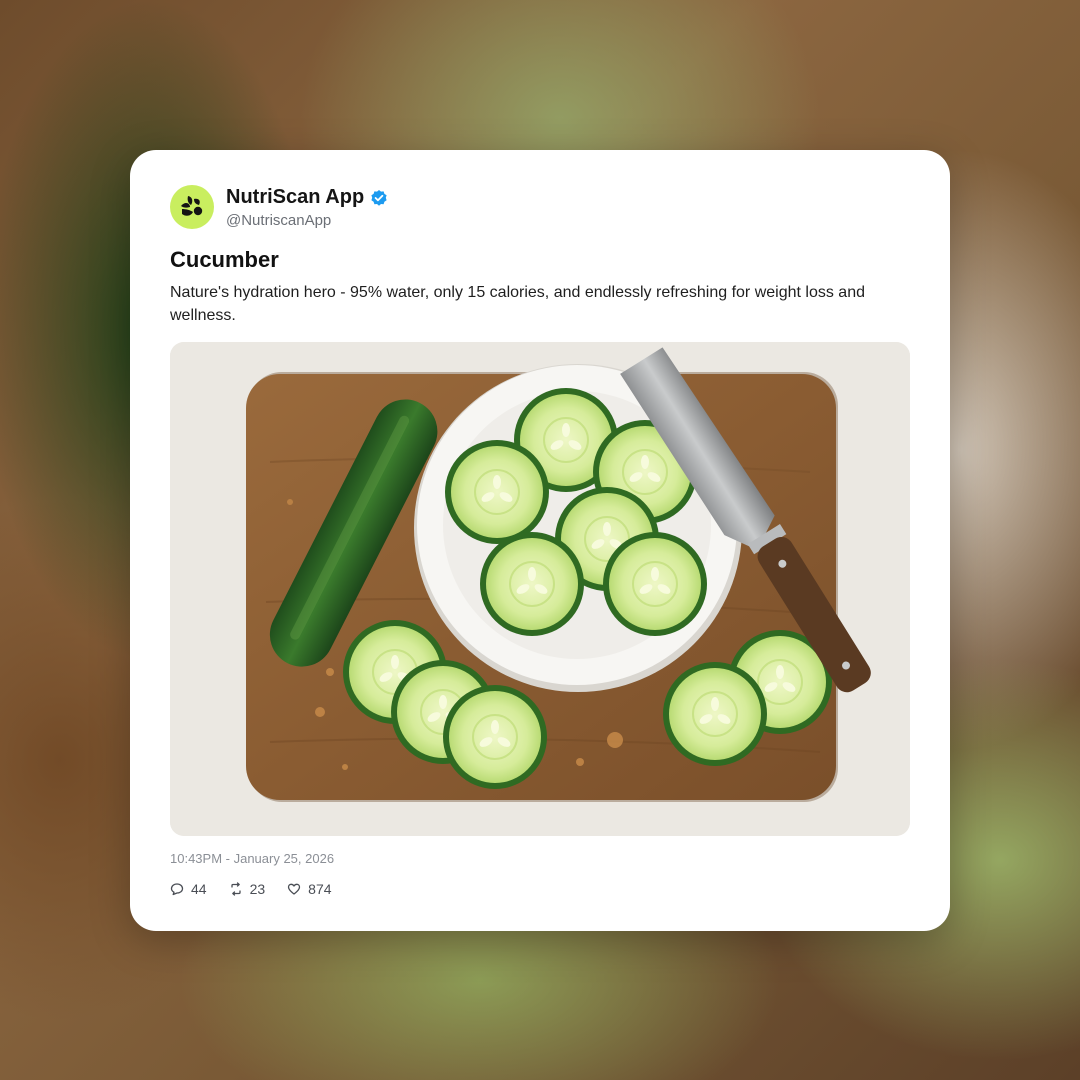 The width and height of the screenshot is (1080, 1080). I want to click on avatar, so click(192, 207).